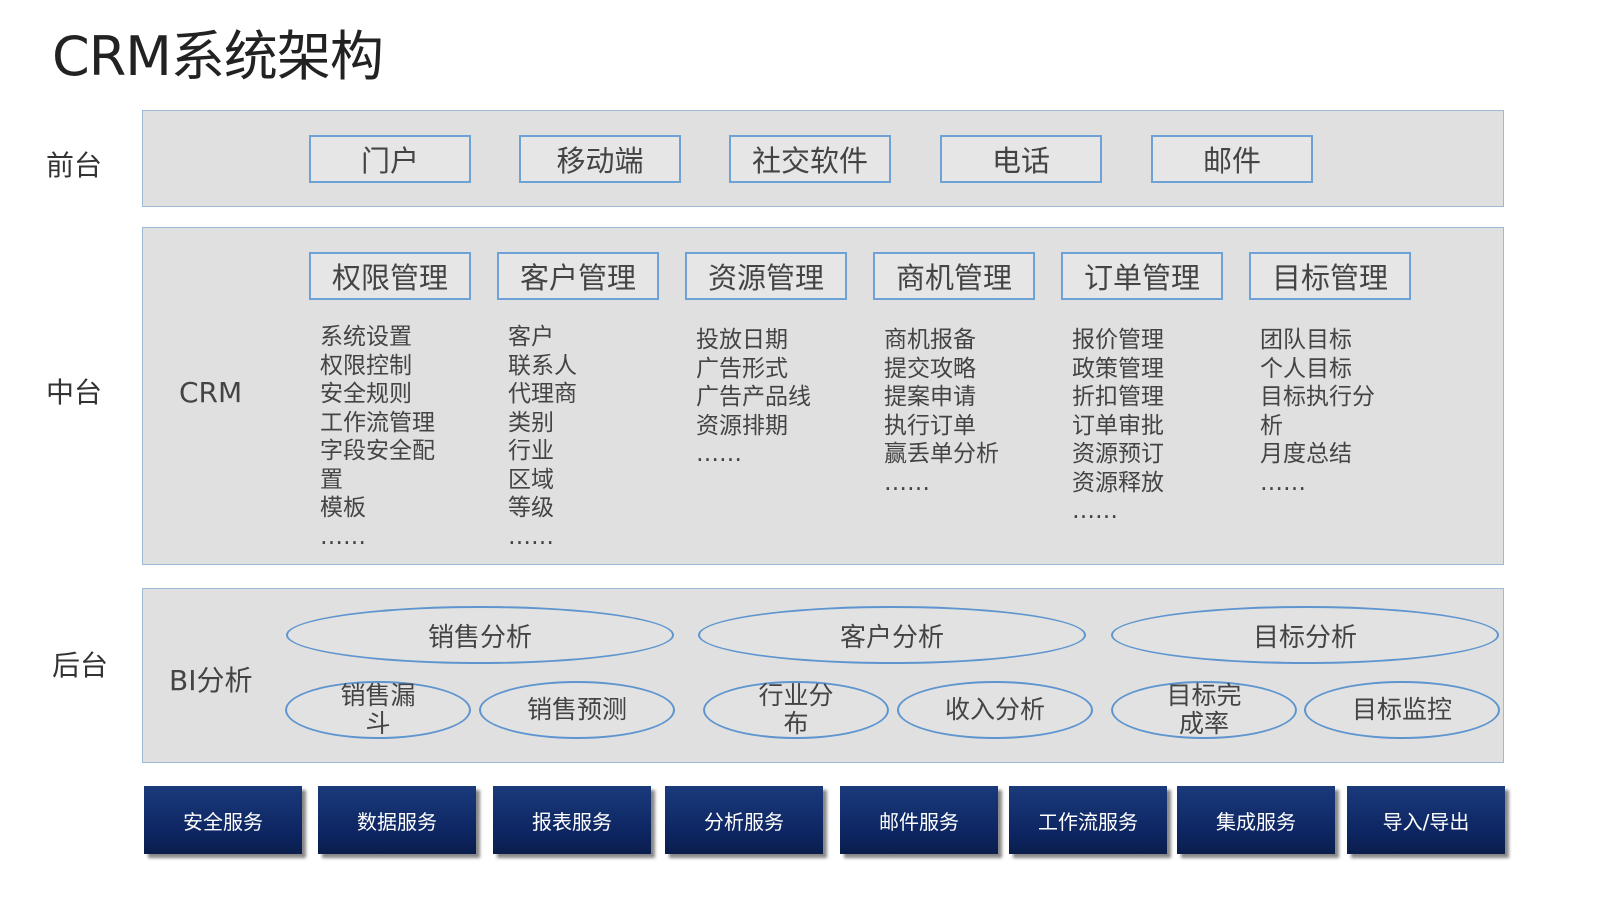 Image resolution: width=1600 pixels, height=900 pixels. What do you see at coordinates (941, 454) in the screenshot?
I see `module-item: 赢丢单分析` at bounding box center [941, 454].